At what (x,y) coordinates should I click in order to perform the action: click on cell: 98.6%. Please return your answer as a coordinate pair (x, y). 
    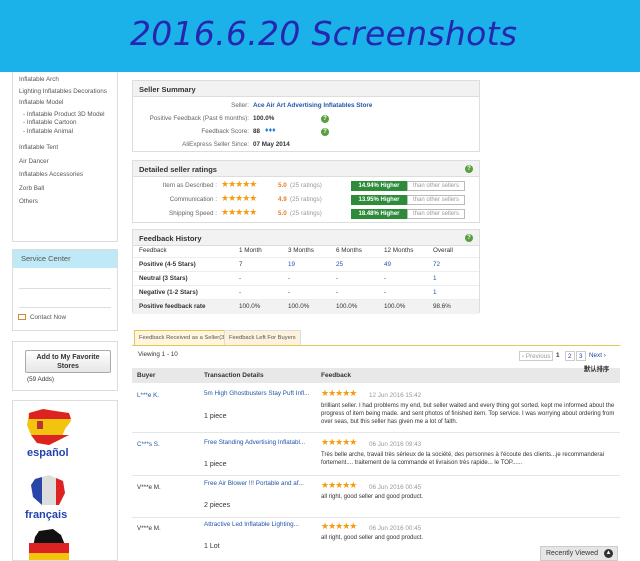
    Looking at the image, I should click on (442, 306).